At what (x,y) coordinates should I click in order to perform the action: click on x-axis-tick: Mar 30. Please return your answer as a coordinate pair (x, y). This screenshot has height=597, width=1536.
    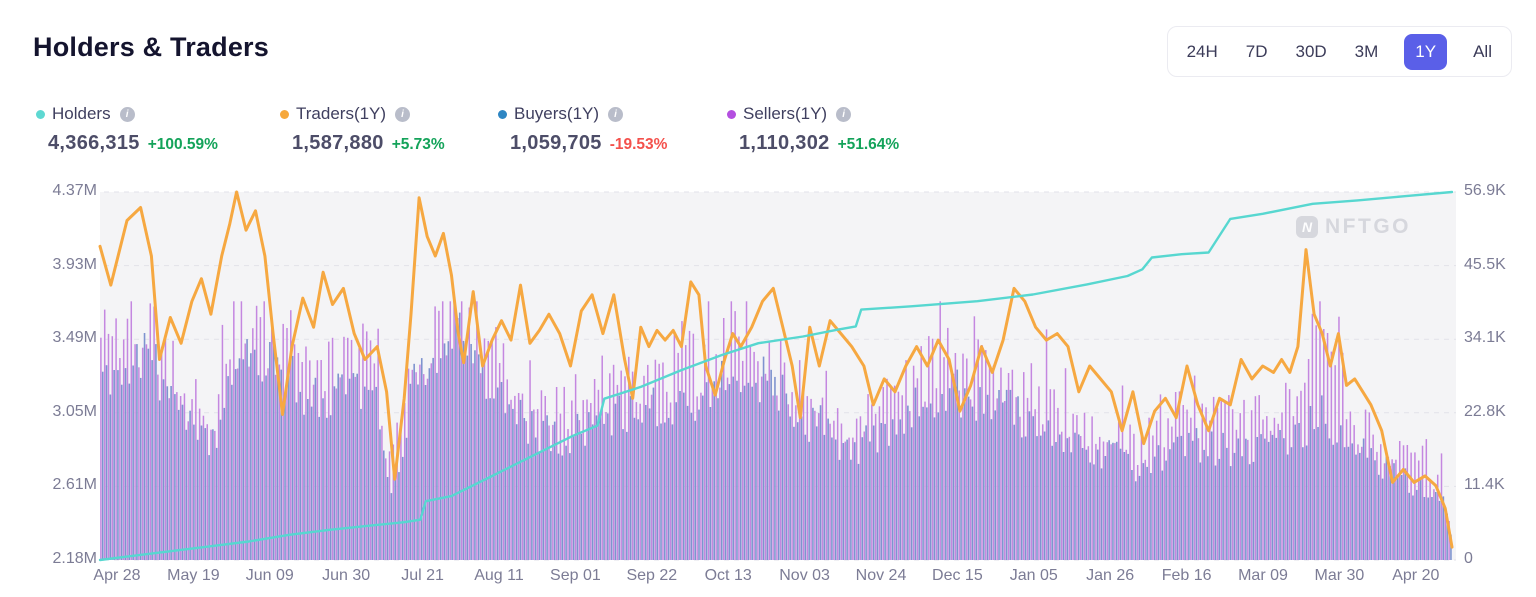
    Looking at the image, I should click on (1339, 575).